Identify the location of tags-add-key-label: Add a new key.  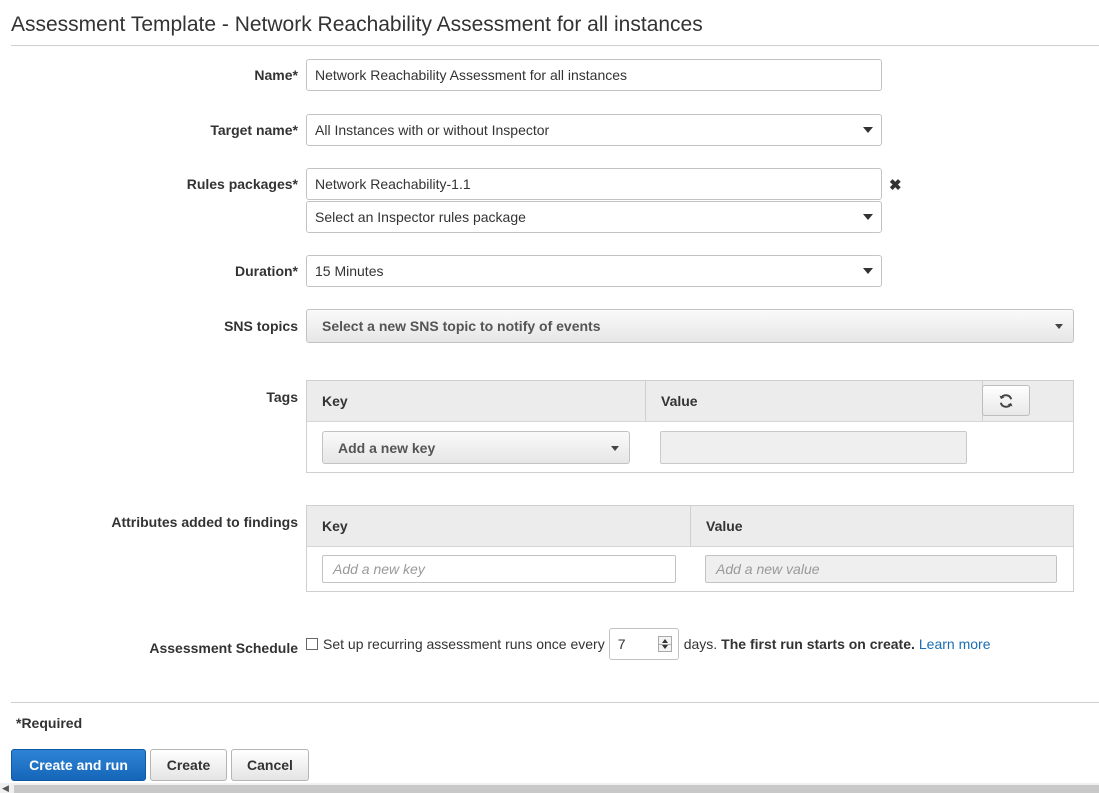
(387, 447).